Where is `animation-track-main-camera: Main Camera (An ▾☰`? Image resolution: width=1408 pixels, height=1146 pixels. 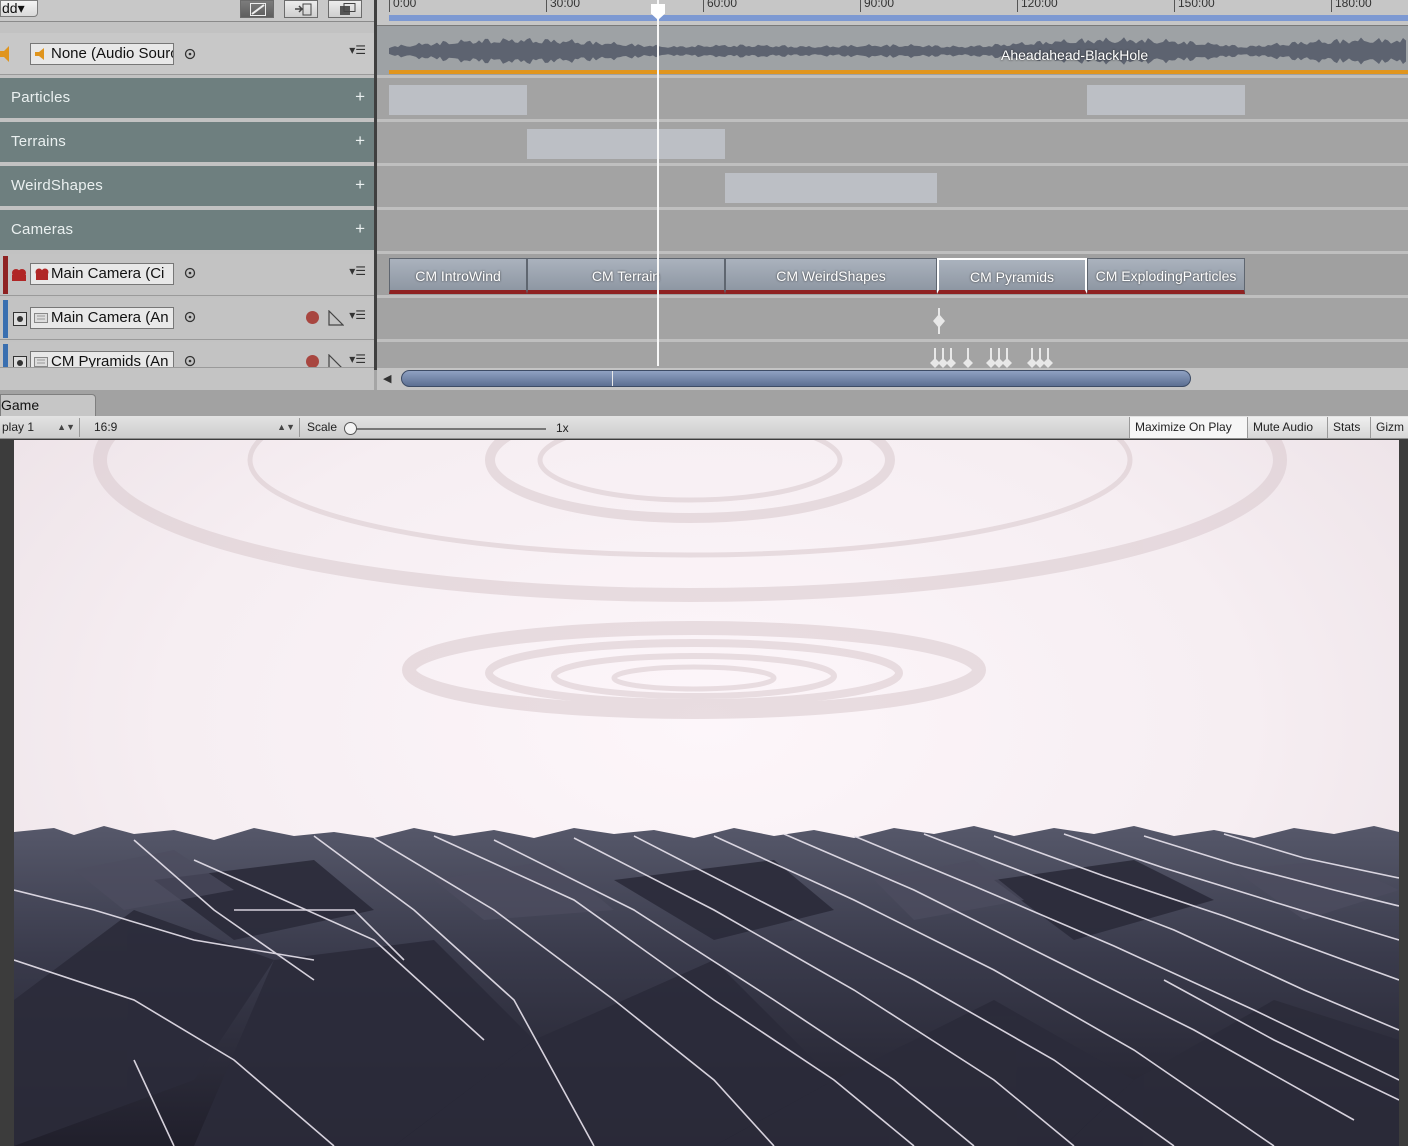
animation-track-main-camera: Main Camera (An ▾☰ is located at coordinates (187, 319).